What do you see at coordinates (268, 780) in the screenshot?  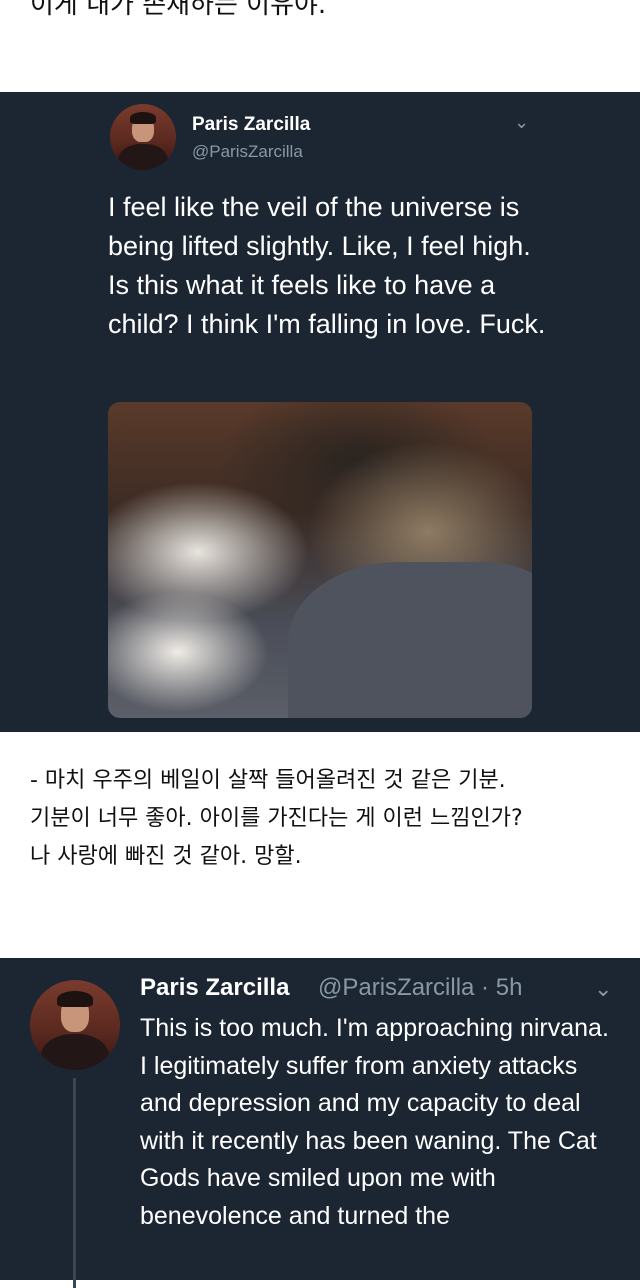 I see `translation-line-1: - 마치 우주의 베일이 살짝 들어올려진 것 같은 기분.` at bounding box center [268, 780].